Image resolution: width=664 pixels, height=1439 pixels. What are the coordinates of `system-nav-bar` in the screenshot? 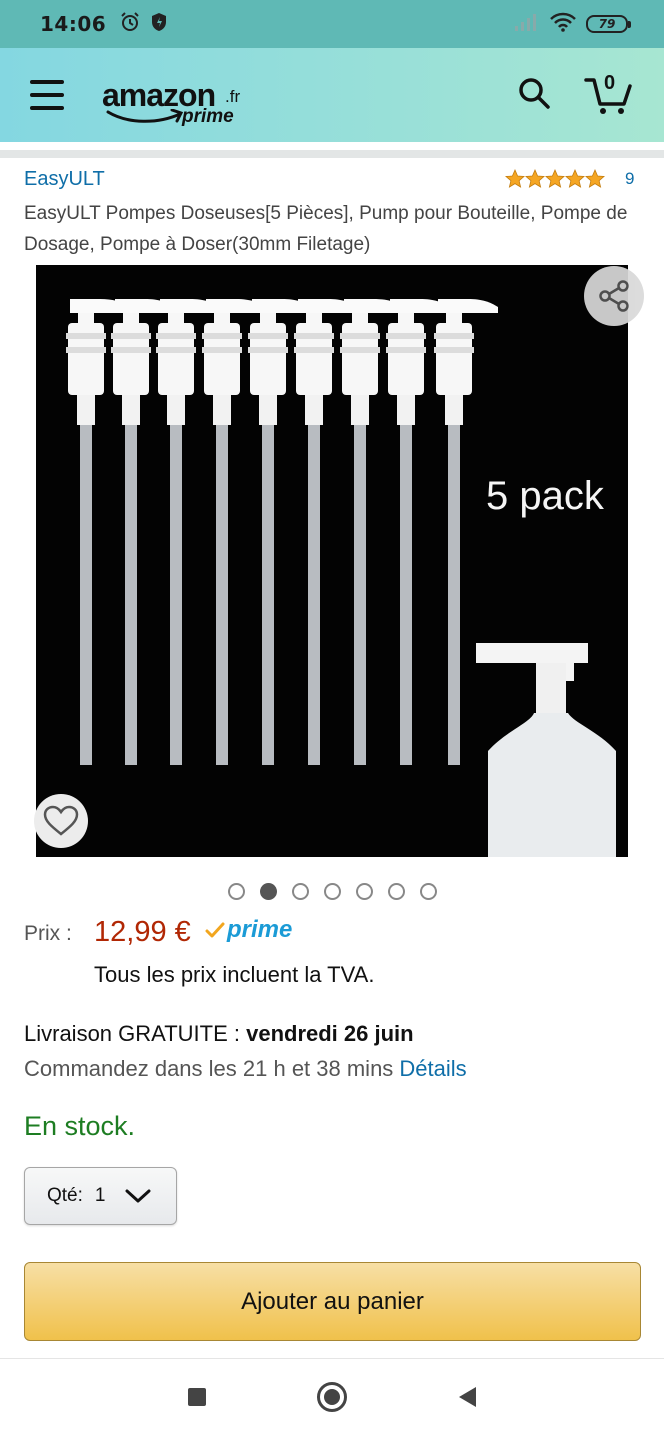 It's located at (332, 1399).